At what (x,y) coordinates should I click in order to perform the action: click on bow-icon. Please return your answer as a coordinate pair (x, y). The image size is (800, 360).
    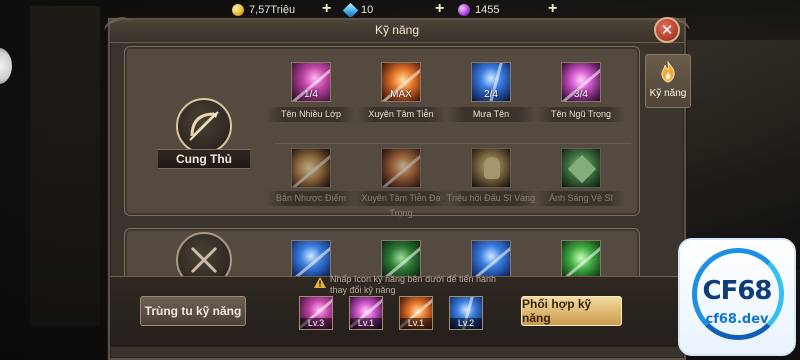
    Looking at the image, I should click on (204, 126).